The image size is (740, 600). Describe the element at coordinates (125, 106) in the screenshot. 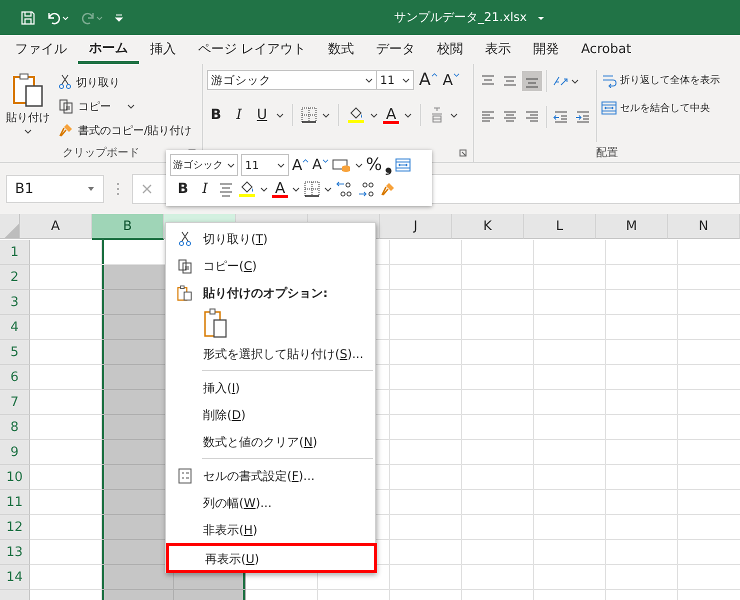

I see `copy-button: コピー` at that location.